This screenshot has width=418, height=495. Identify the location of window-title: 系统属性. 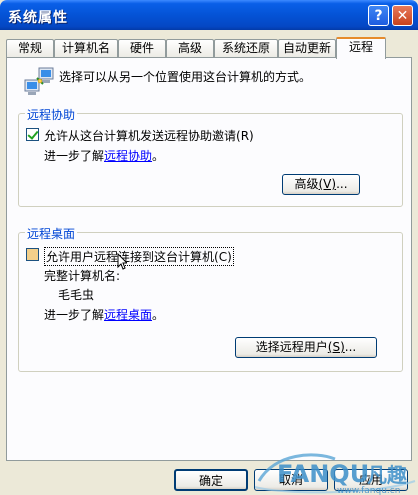
(38, 18).